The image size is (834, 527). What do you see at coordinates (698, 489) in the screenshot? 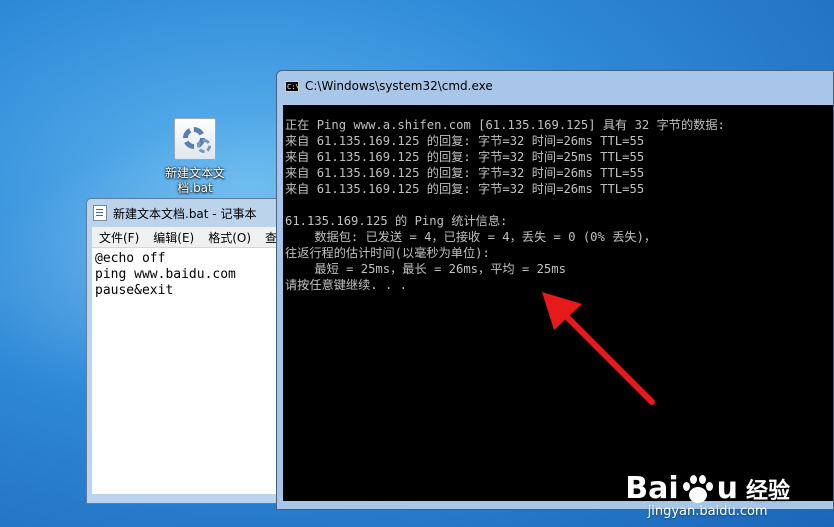
I see `baidu-paw-icon` at bounding box center [698, 489].